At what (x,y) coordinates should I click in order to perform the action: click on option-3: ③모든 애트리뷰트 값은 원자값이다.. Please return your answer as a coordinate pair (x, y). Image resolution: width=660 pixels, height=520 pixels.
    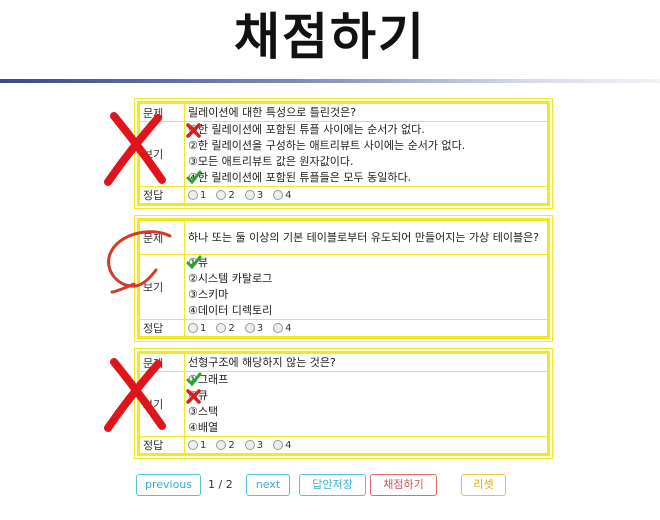
    Looking at the image, I should click on (271, 161).